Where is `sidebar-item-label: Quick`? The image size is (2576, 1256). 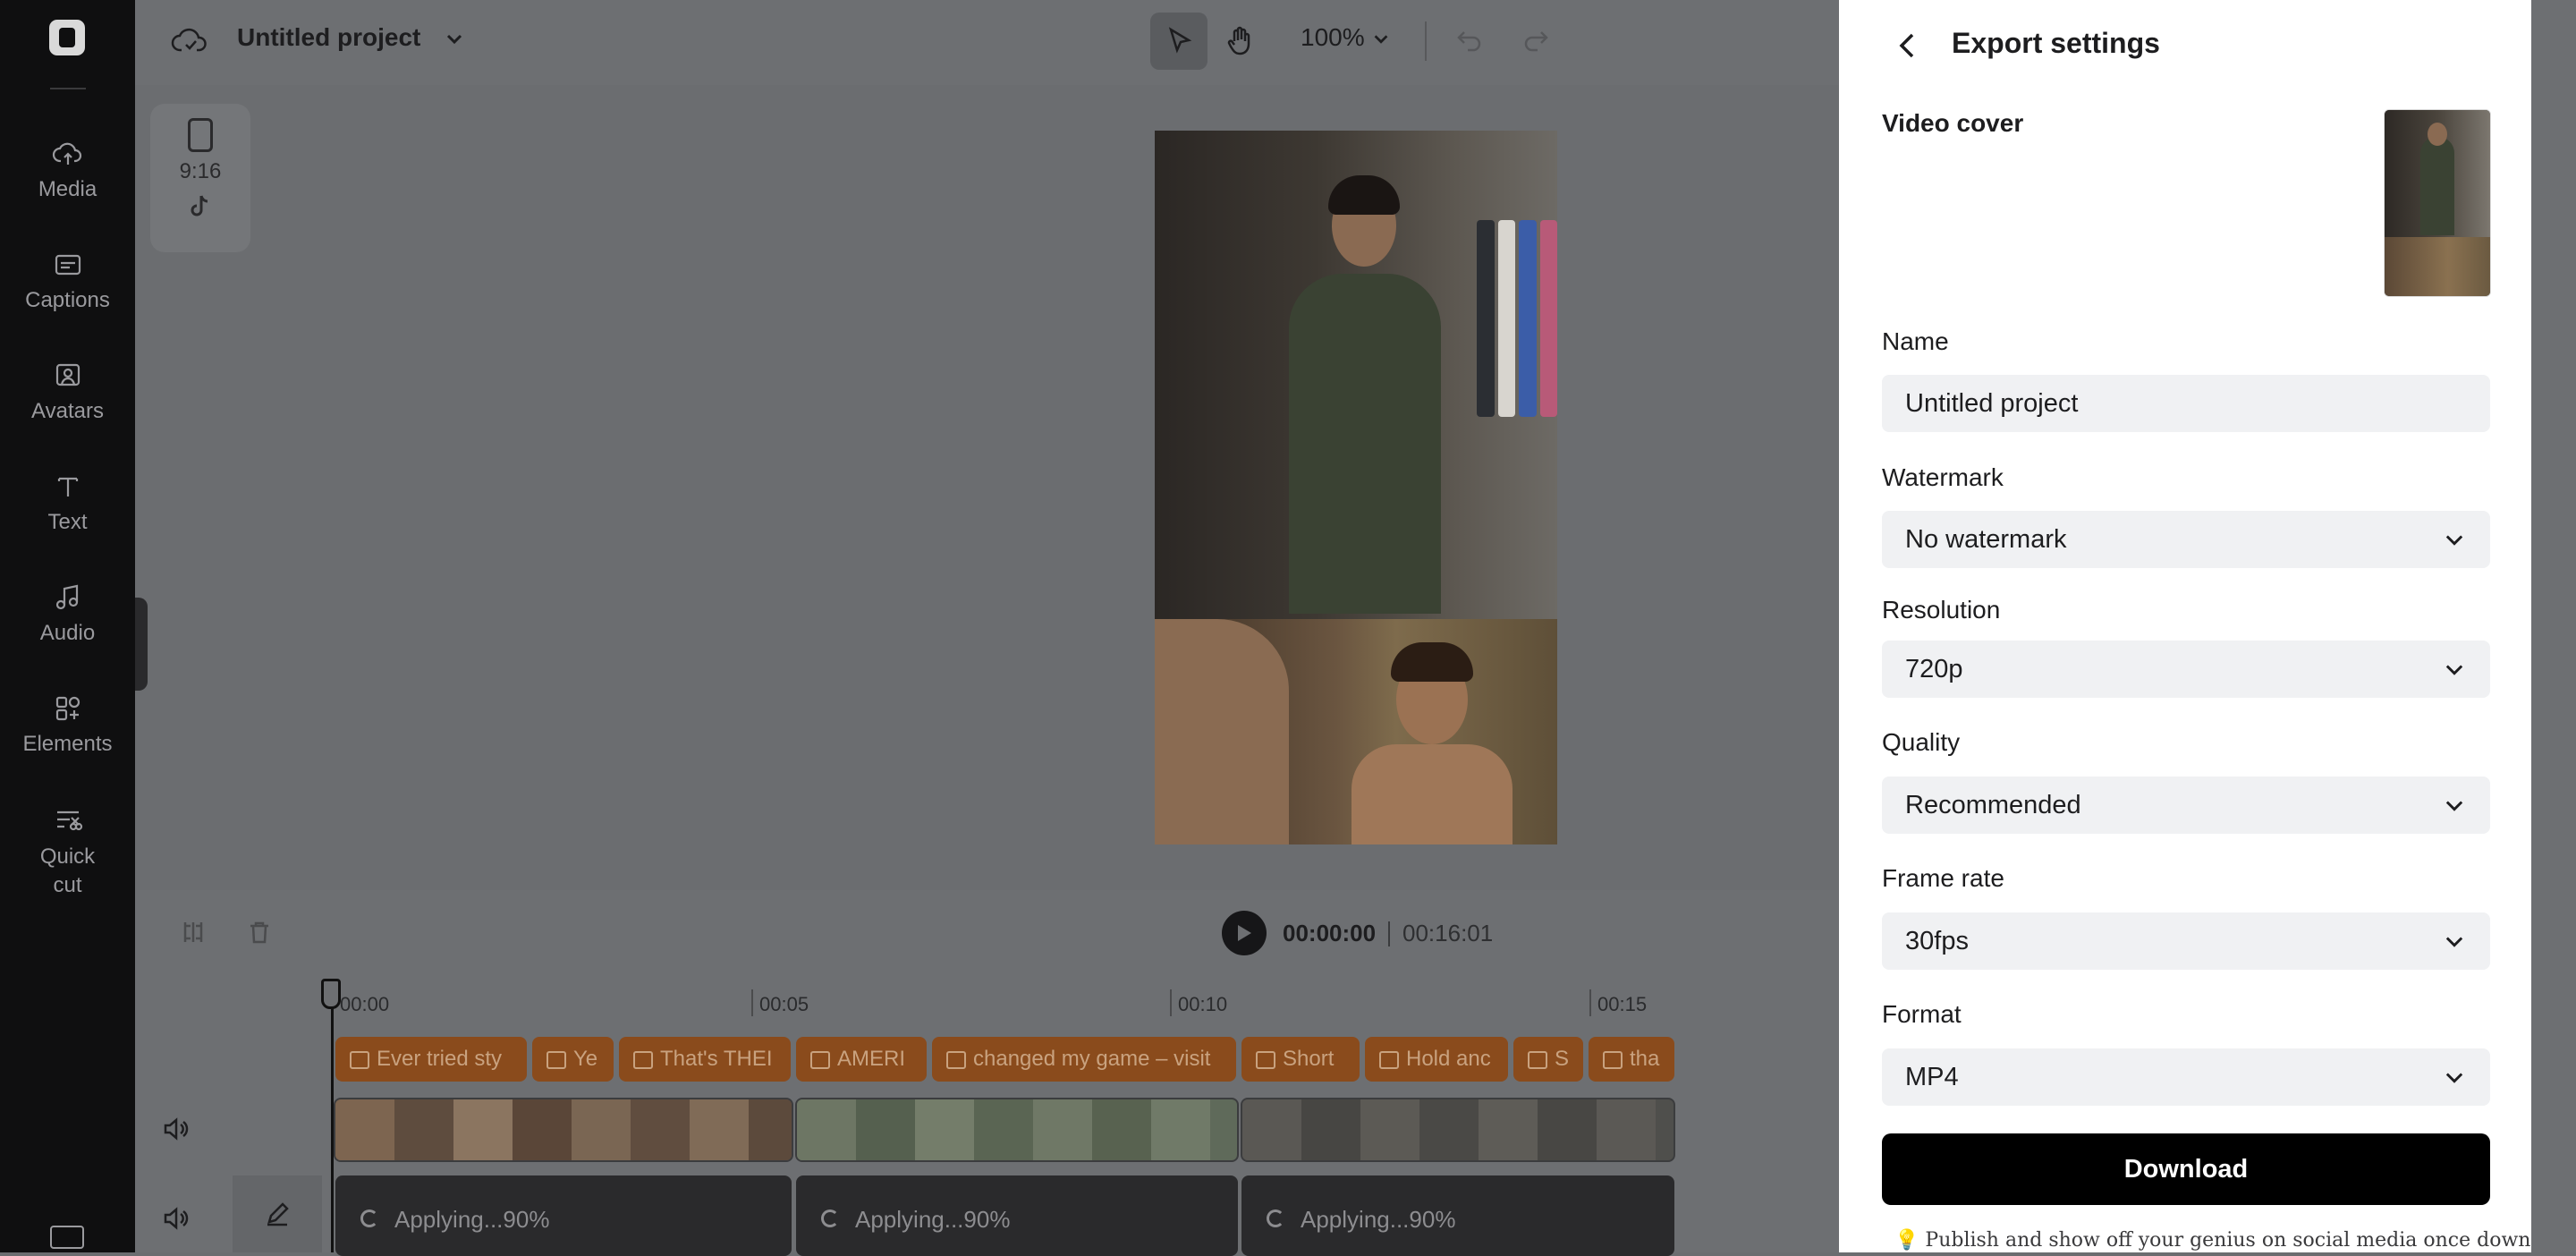 sidebar-item-label: Quick is located at coordinates (67, 856).